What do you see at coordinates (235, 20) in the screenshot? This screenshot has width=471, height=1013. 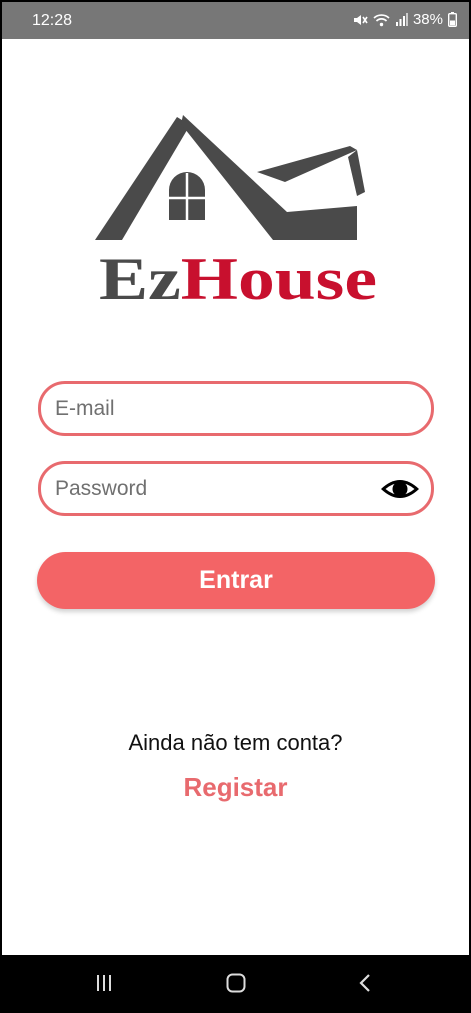 I see `status-bar: 12:28 38%` at bounding box center [235, 20].